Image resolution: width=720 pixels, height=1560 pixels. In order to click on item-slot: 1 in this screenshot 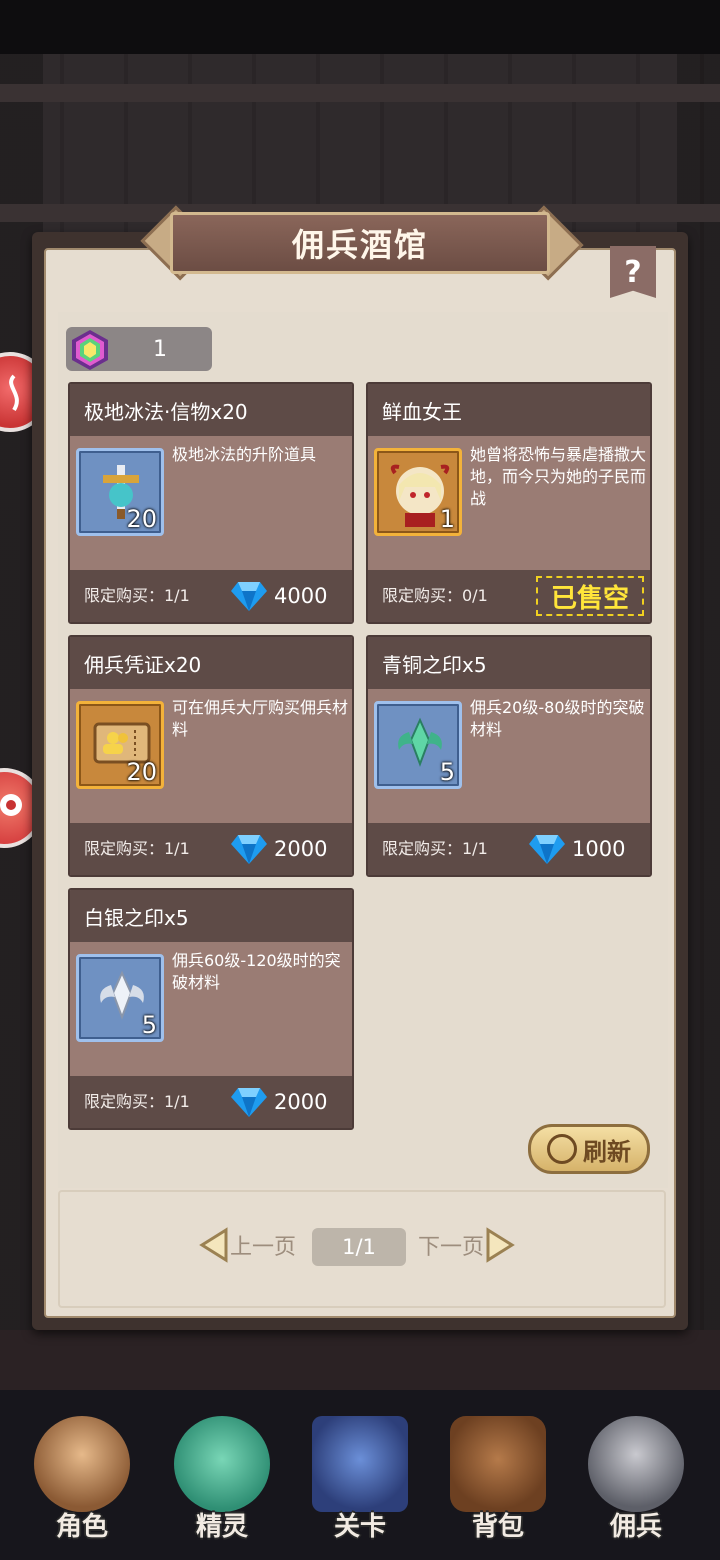, I will do `click(418, 492)`.